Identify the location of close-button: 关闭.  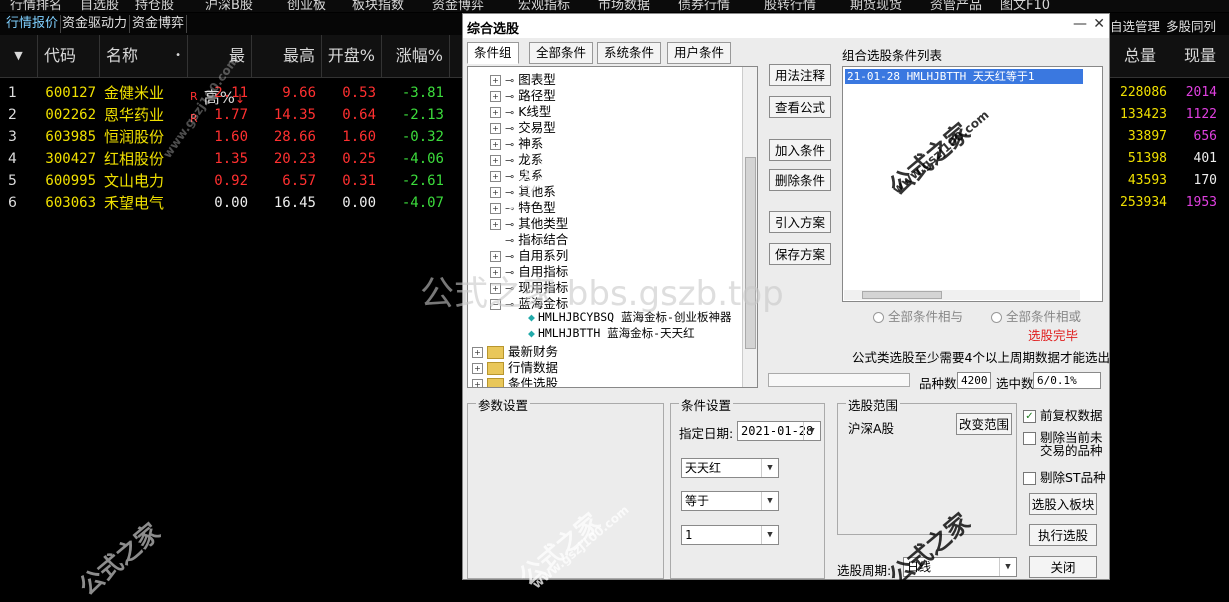
(1063, 567).